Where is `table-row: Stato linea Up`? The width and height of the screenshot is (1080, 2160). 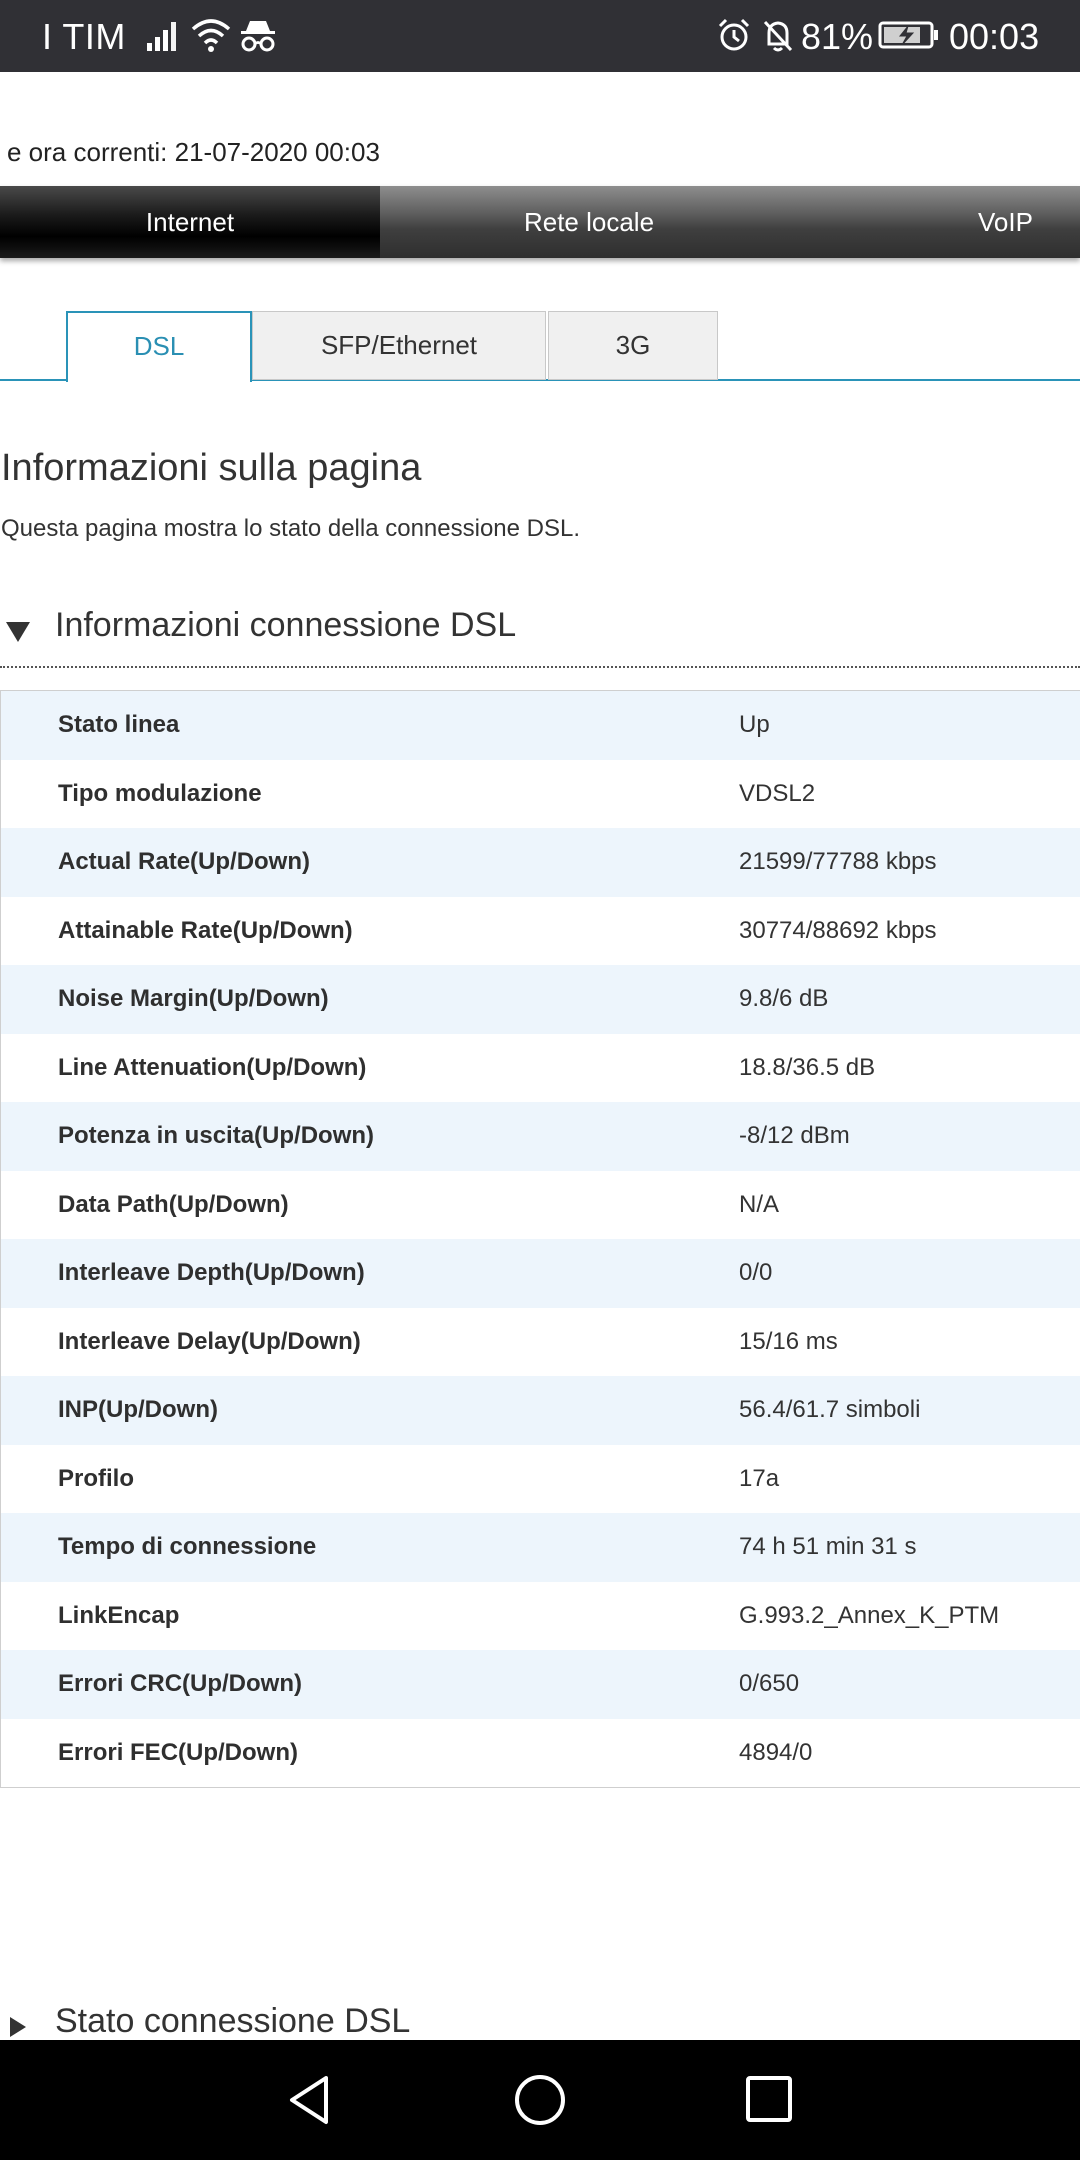
table-row: Stato linea Up is located at coordinates (540, 725).